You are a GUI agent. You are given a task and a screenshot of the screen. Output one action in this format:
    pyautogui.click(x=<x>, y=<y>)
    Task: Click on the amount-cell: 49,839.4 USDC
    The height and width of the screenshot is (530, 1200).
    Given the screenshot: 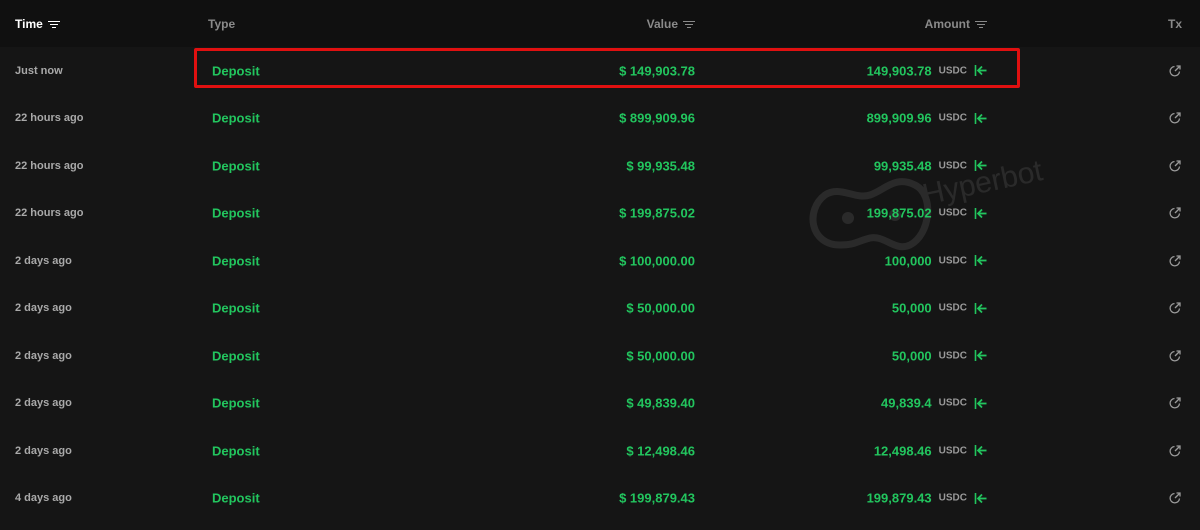 What is the action you would take?
    pyautogui.click(x=934, y=403)
    